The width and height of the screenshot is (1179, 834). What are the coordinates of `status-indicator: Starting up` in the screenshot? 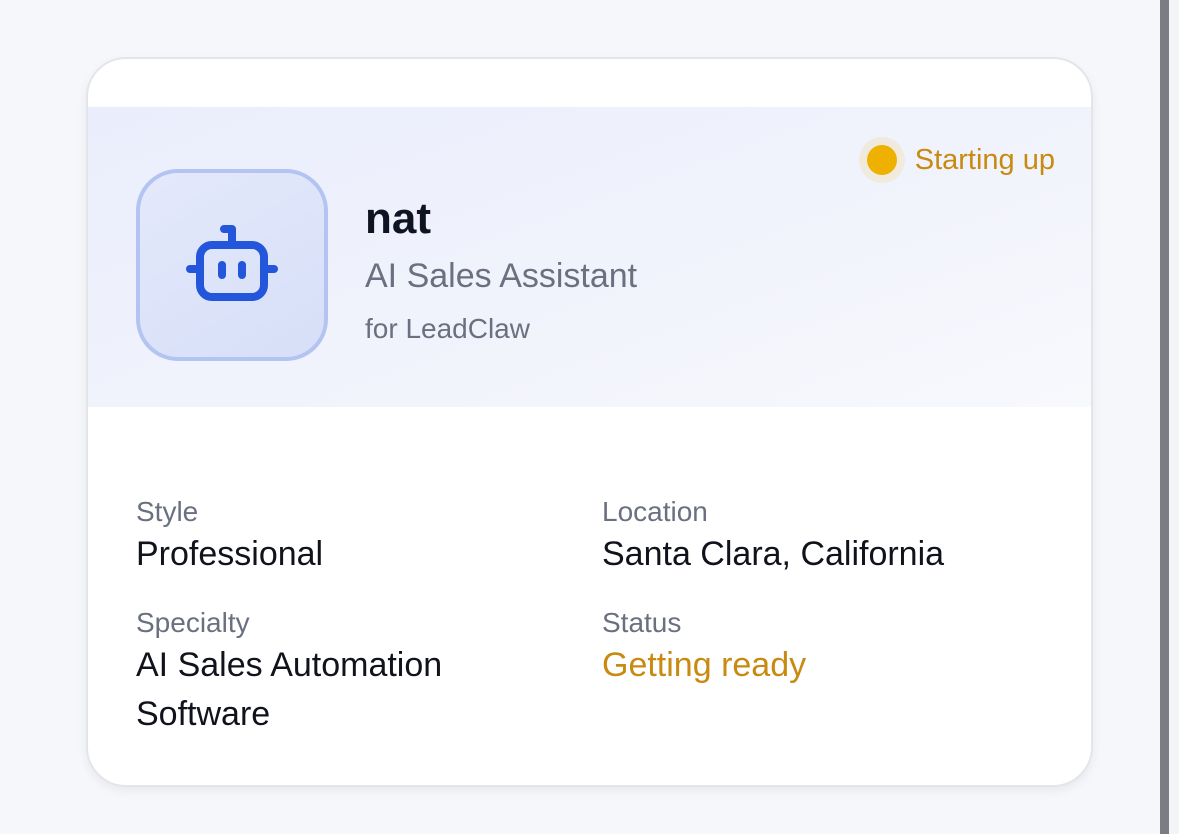 It's located at (960, 160).